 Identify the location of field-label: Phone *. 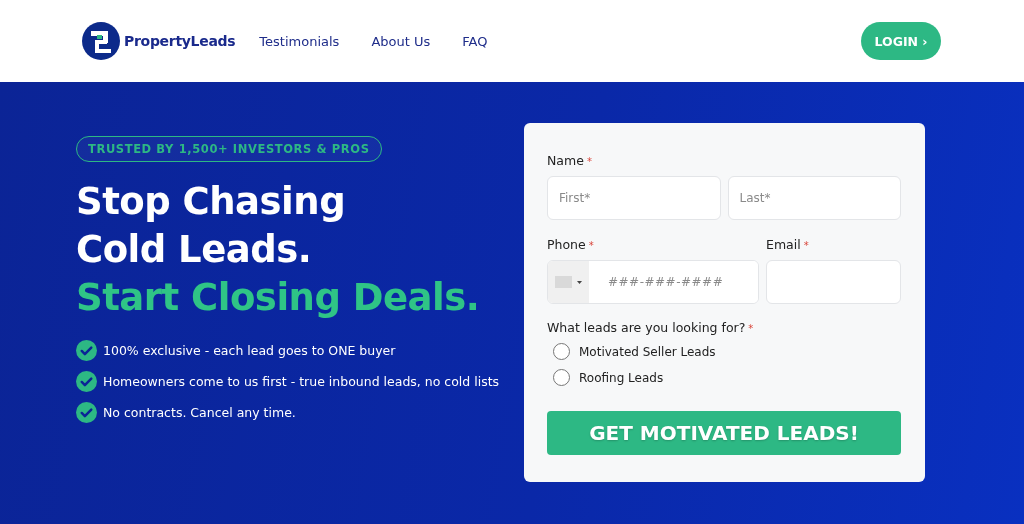
(571, 244).